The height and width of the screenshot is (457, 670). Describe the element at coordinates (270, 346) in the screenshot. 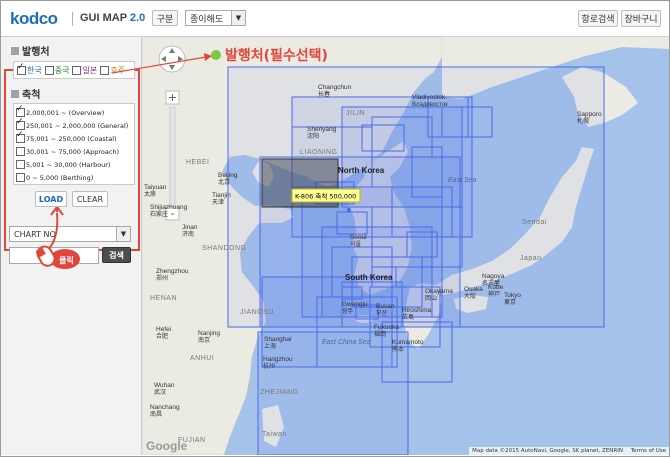

I see `place-name-local: 上海` at that location.